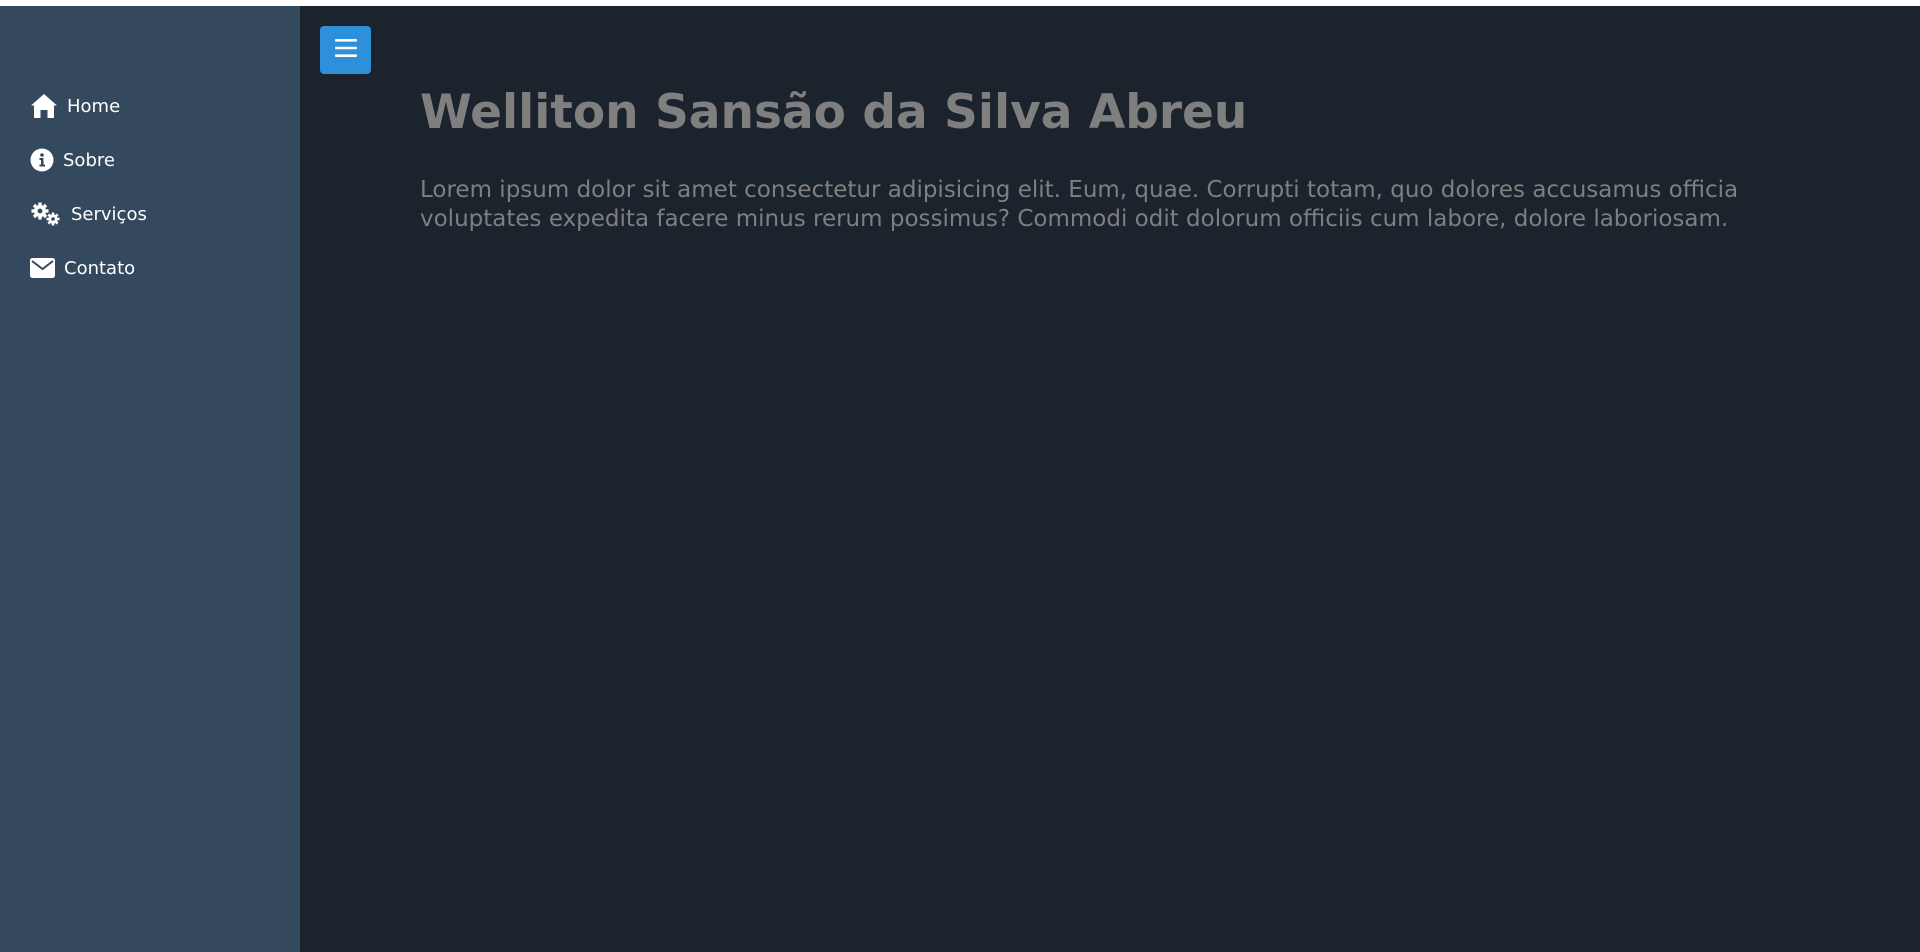 The height and width of the screenshot is (952, 1920). I want to click on envelope-icon, so click(42, 268).